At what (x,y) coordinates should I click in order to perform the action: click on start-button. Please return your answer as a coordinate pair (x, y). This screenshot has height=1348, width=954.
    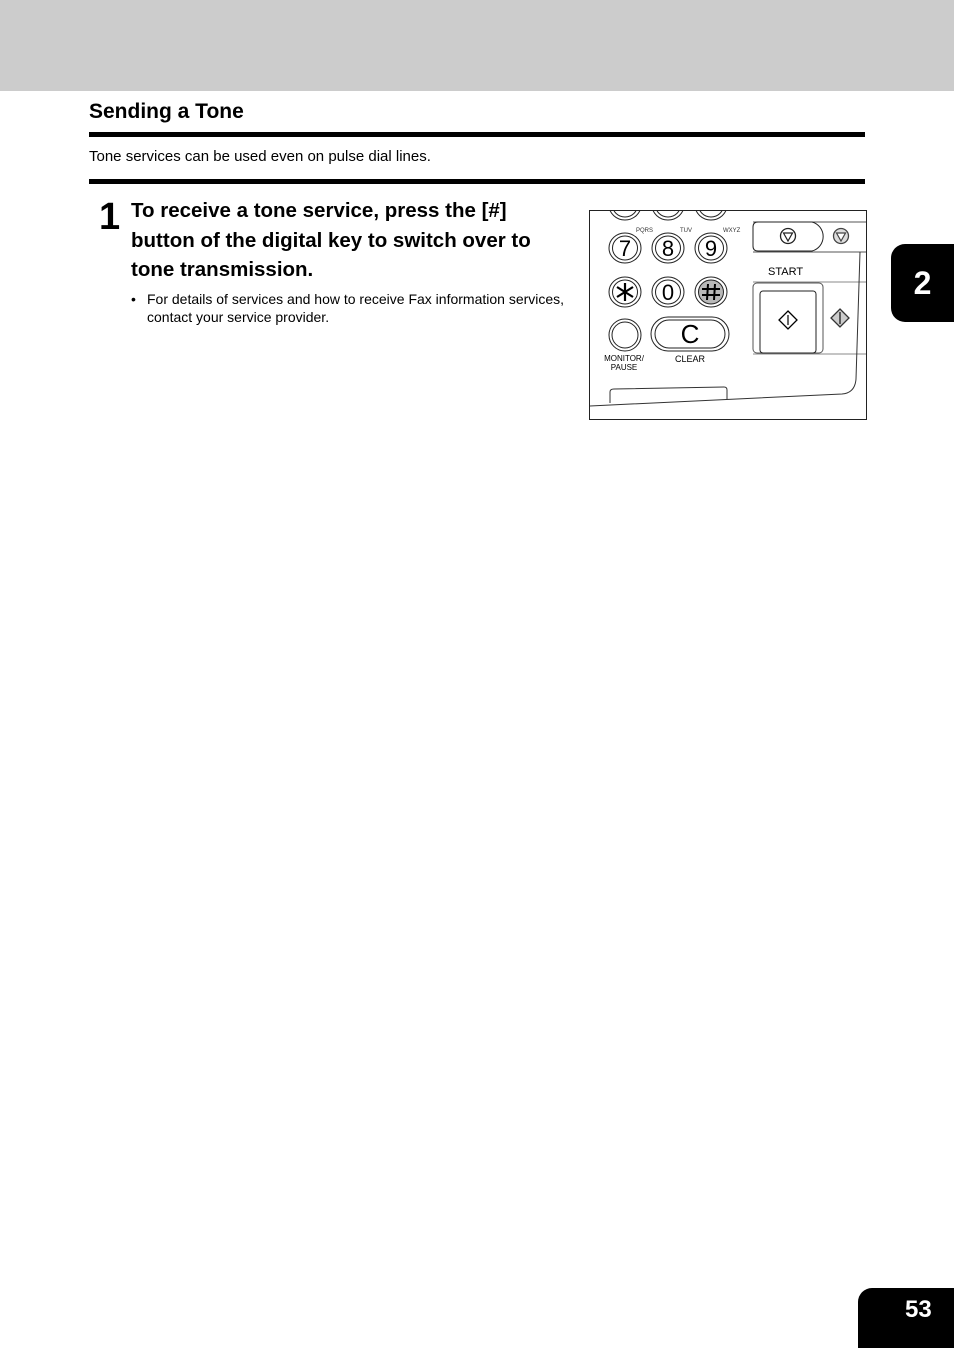
    Looking at the image, I should click on (788, 318).